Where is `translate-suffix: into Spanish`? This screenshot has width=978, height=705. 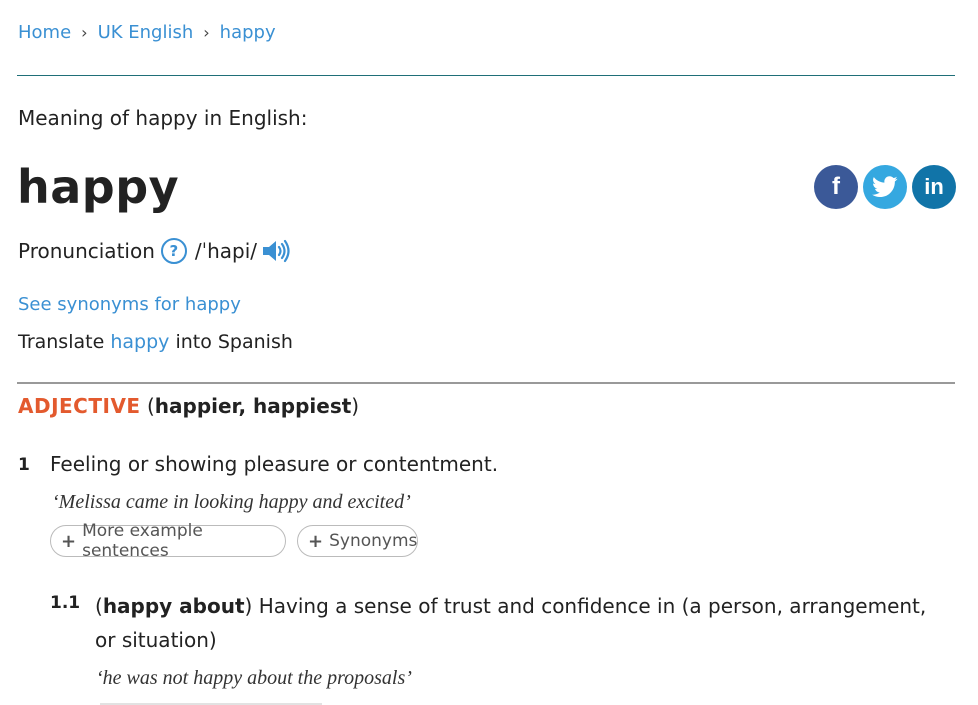 translate-suffix: into Spanish is located at coordinates (234, 342).